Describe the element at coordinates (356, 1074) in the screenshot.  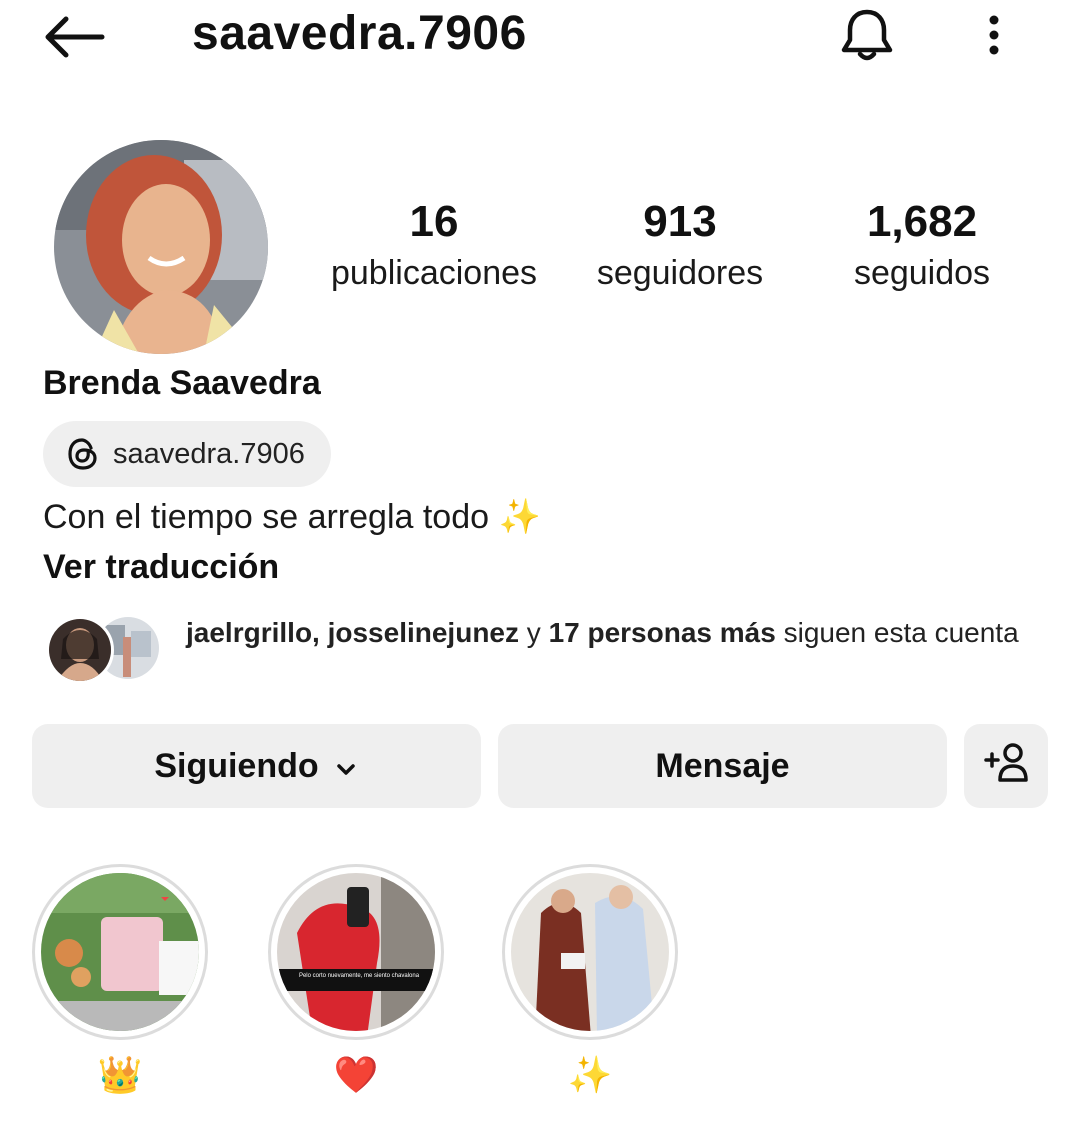
I see `highlight-label: ❤️` at that location.